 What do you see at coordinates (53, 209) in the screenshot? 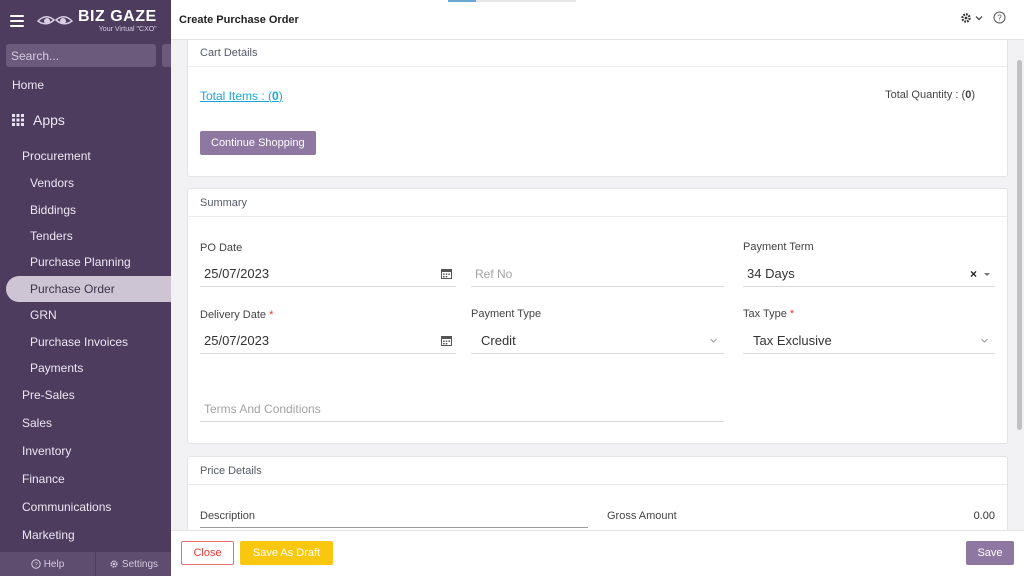
I see `sidebar-item-label: Biddings` at bounding box center [53, 209].